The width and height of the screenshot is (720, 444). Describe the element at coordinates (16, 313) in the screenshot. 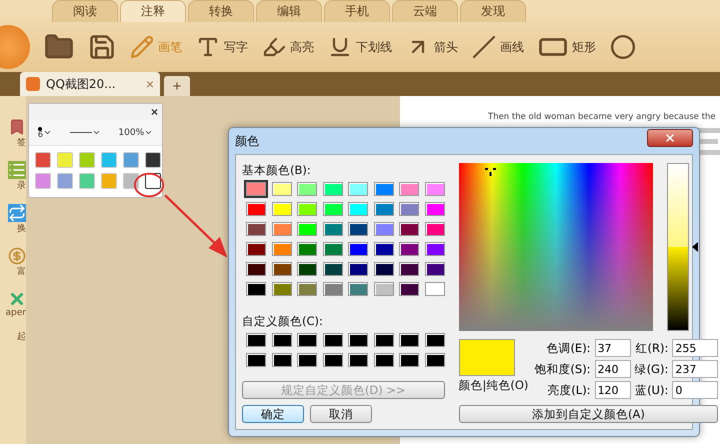

I see `sidebar-label: aper` at that location.